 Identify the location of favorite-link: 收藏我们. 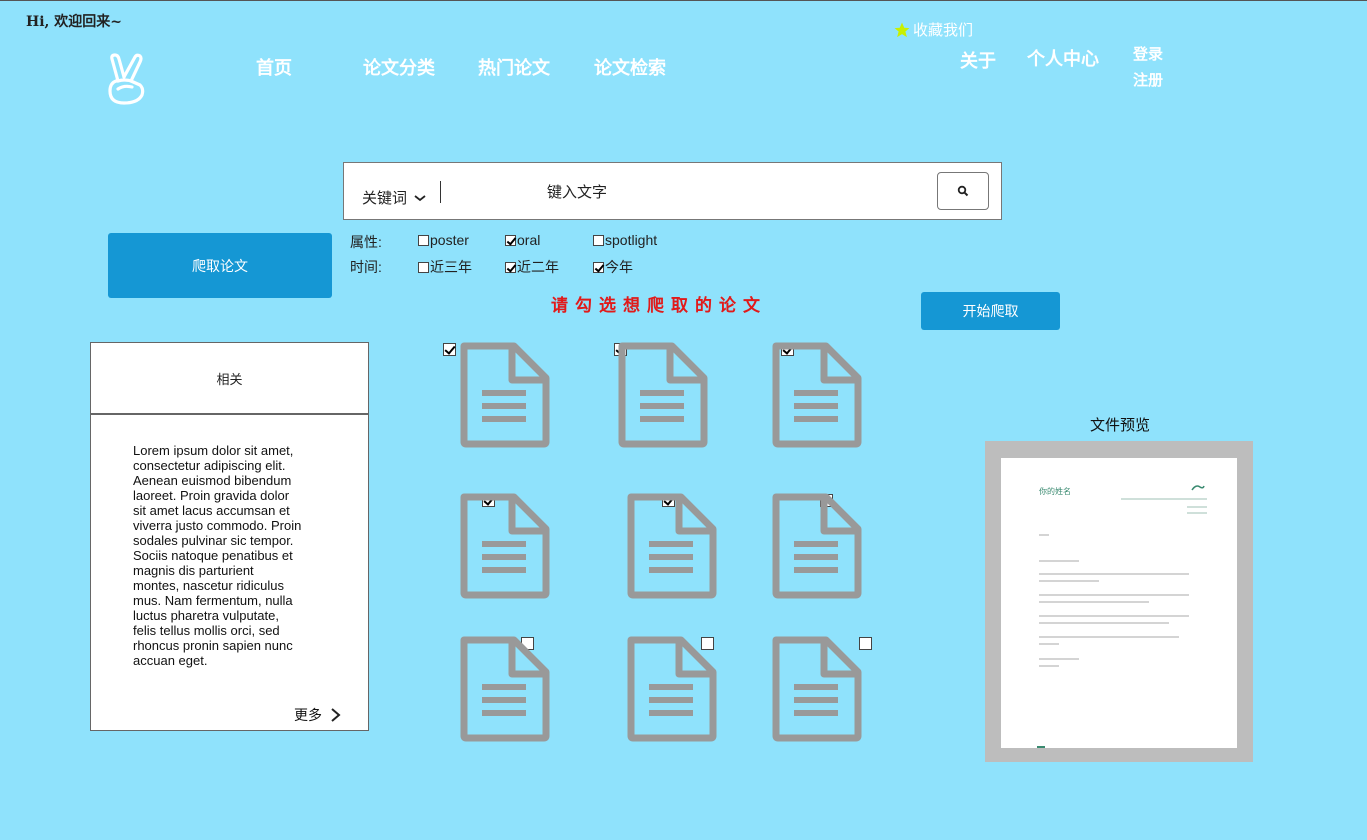
(933, 29).